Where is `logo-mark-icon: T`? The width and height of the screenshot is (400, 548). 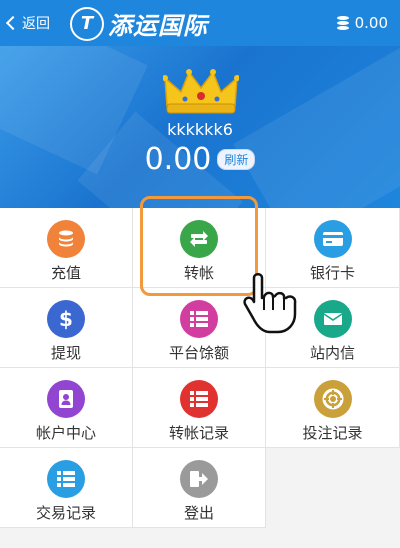
logo-mark-icon: T is located at coordinates (87, 23).